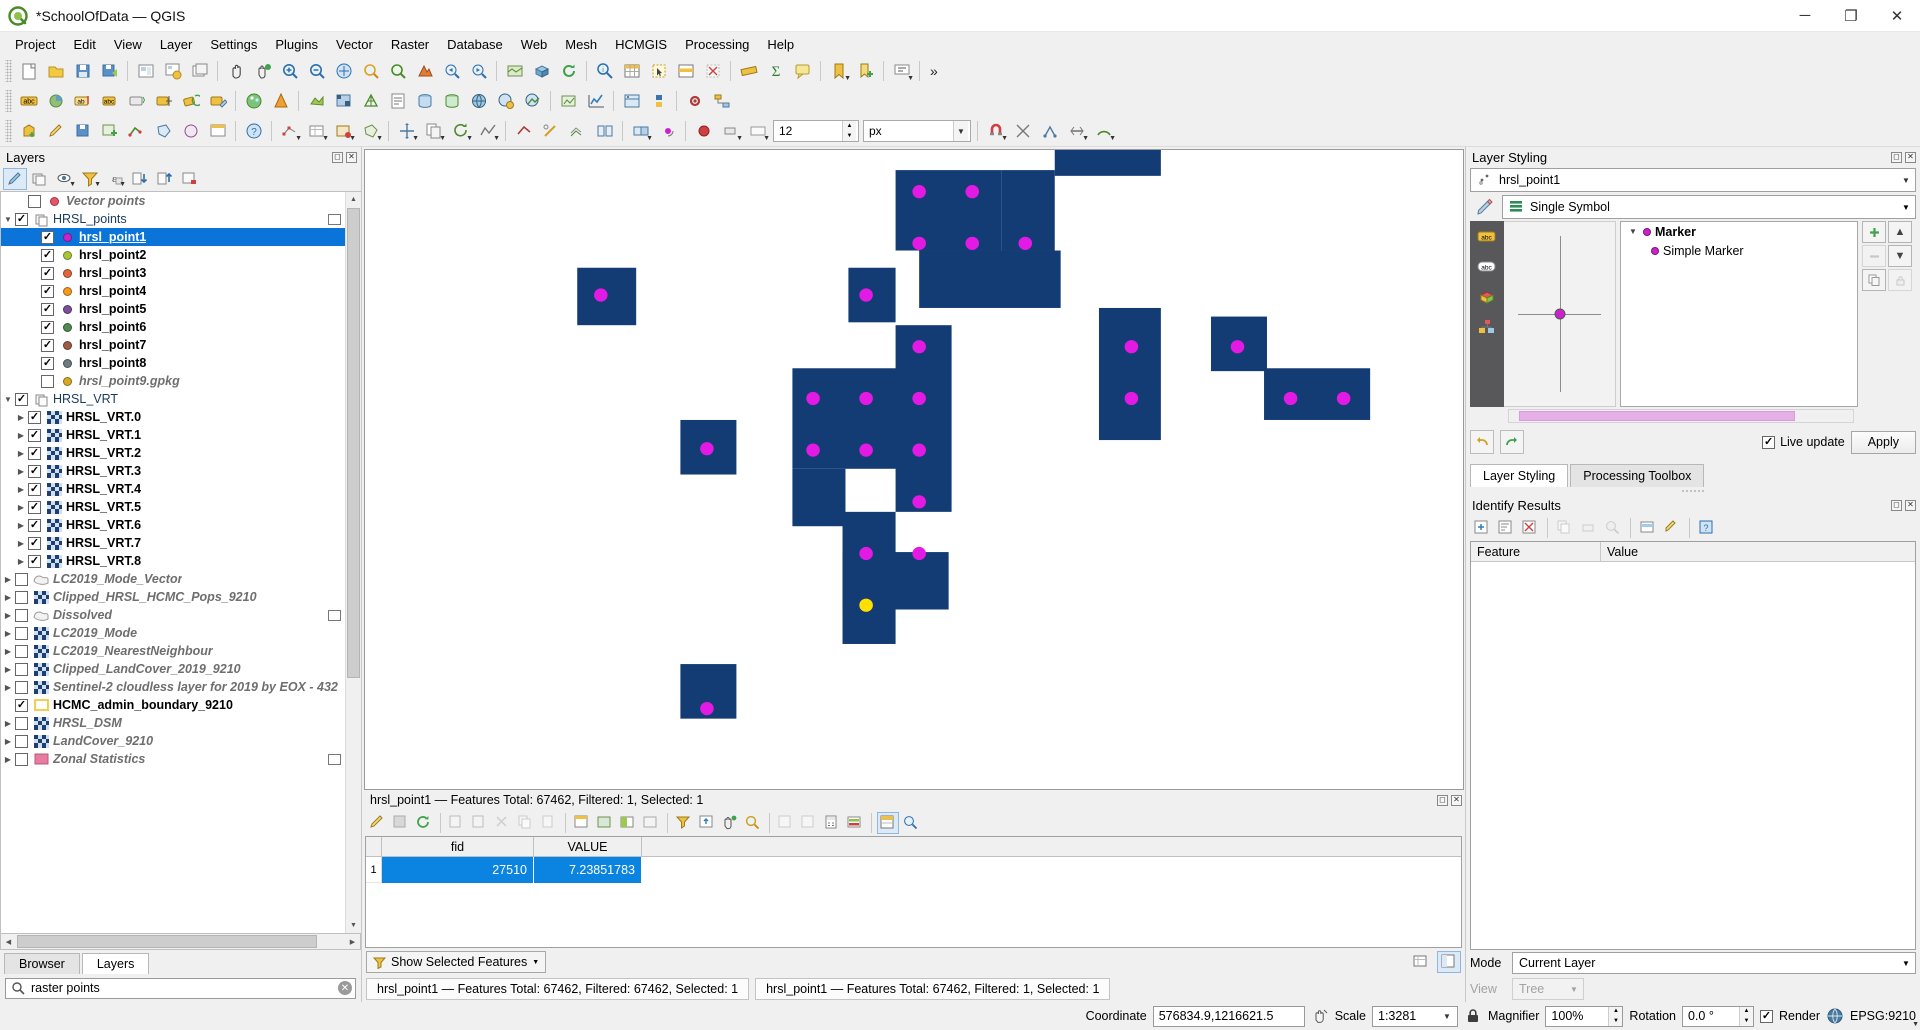  I want to click on highlight-features-button: ▼, so click(1778, 772).